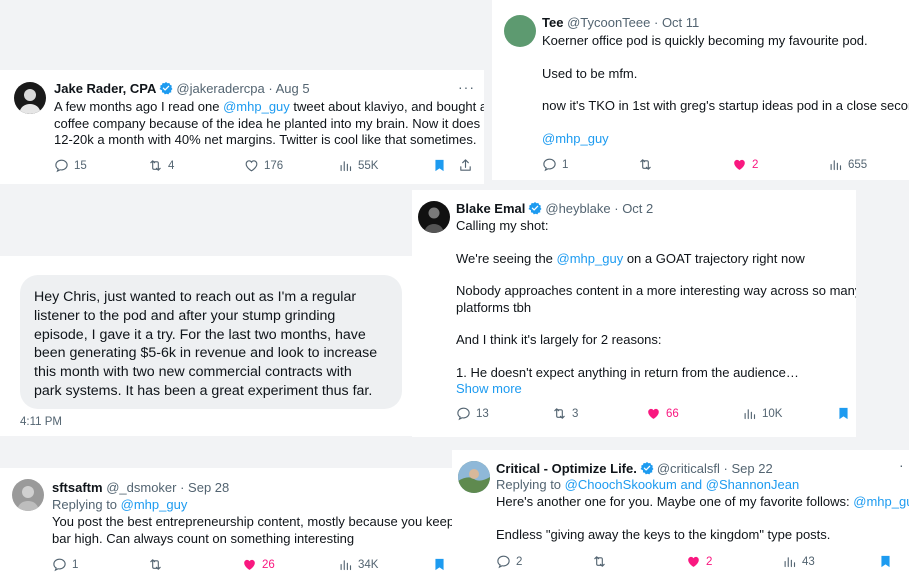 The image size is (909, 582). I want to click on view-count: 10K, so click(772, 413).